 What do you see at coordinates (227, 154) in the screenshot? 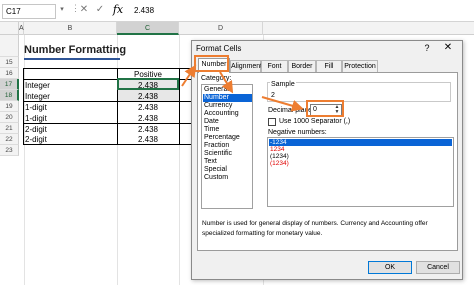
I see `category-item-scientific: Scientific` at bounding box center [227, 154].